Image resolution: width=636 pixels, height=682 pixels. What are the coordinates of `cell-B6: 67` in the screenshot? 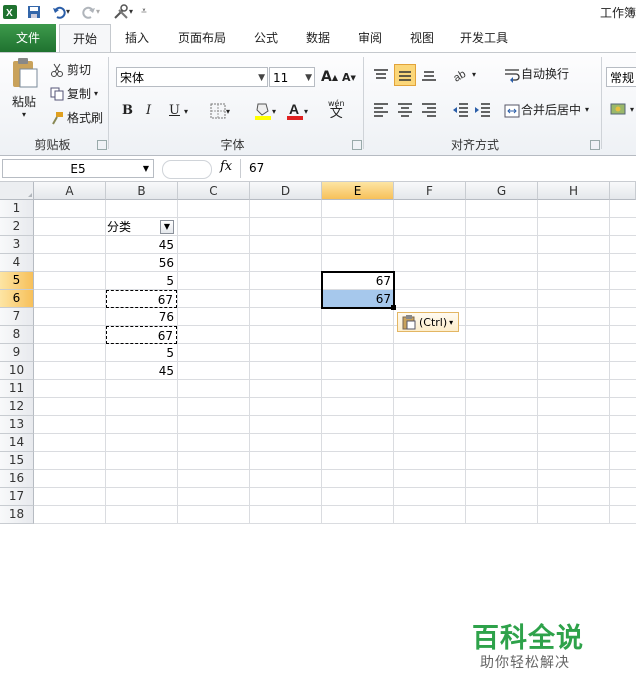 It's located at (141, 299).